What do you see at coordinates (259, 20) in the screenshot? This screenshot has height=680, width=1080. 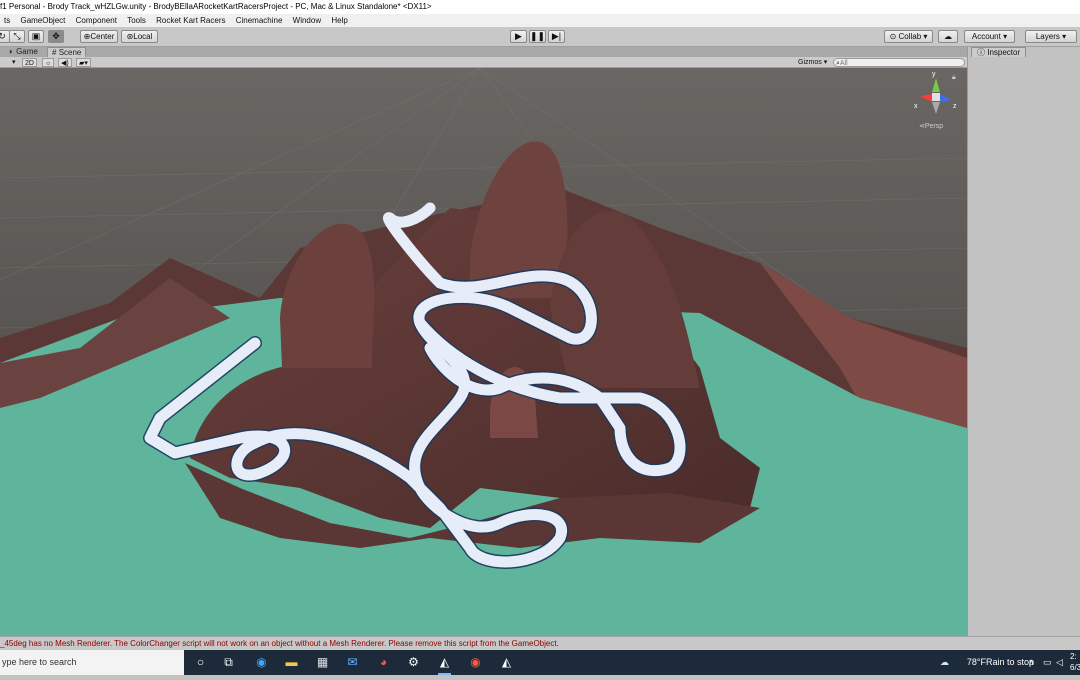 I see `menu-item-cinemachine: Cinemachine` at bounding box center [259, 20].